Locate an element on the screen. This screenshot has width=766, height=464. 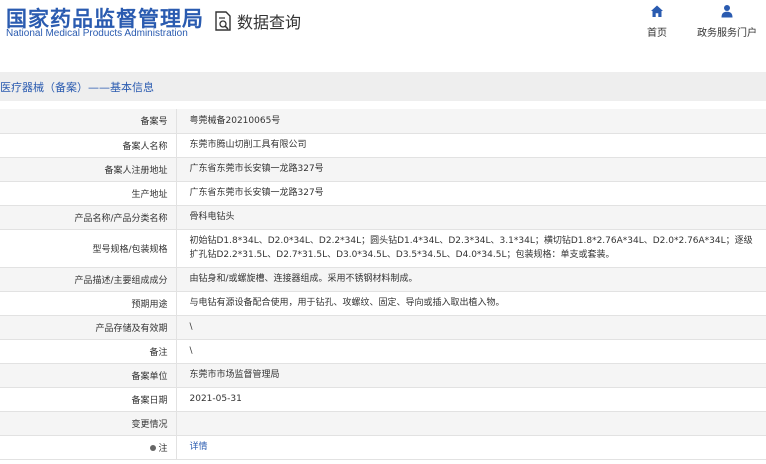
row-value: 东莞市腾山切削工具有限公司 is located at coordinates (471, 145).